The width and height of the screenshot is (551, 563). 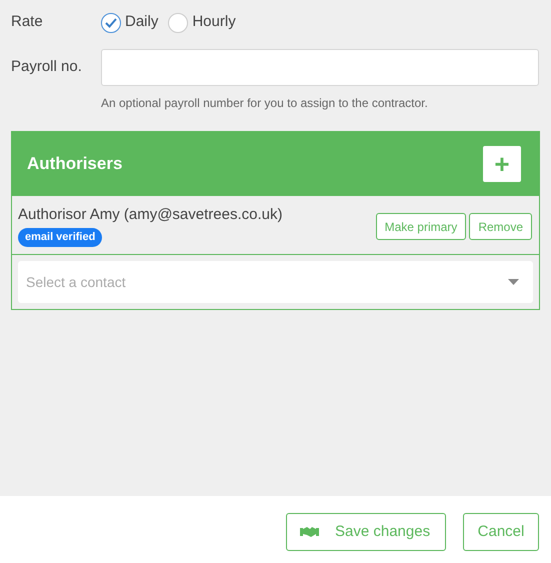 I want to click on field-label: Payroll no., so click(x=47, y=67).